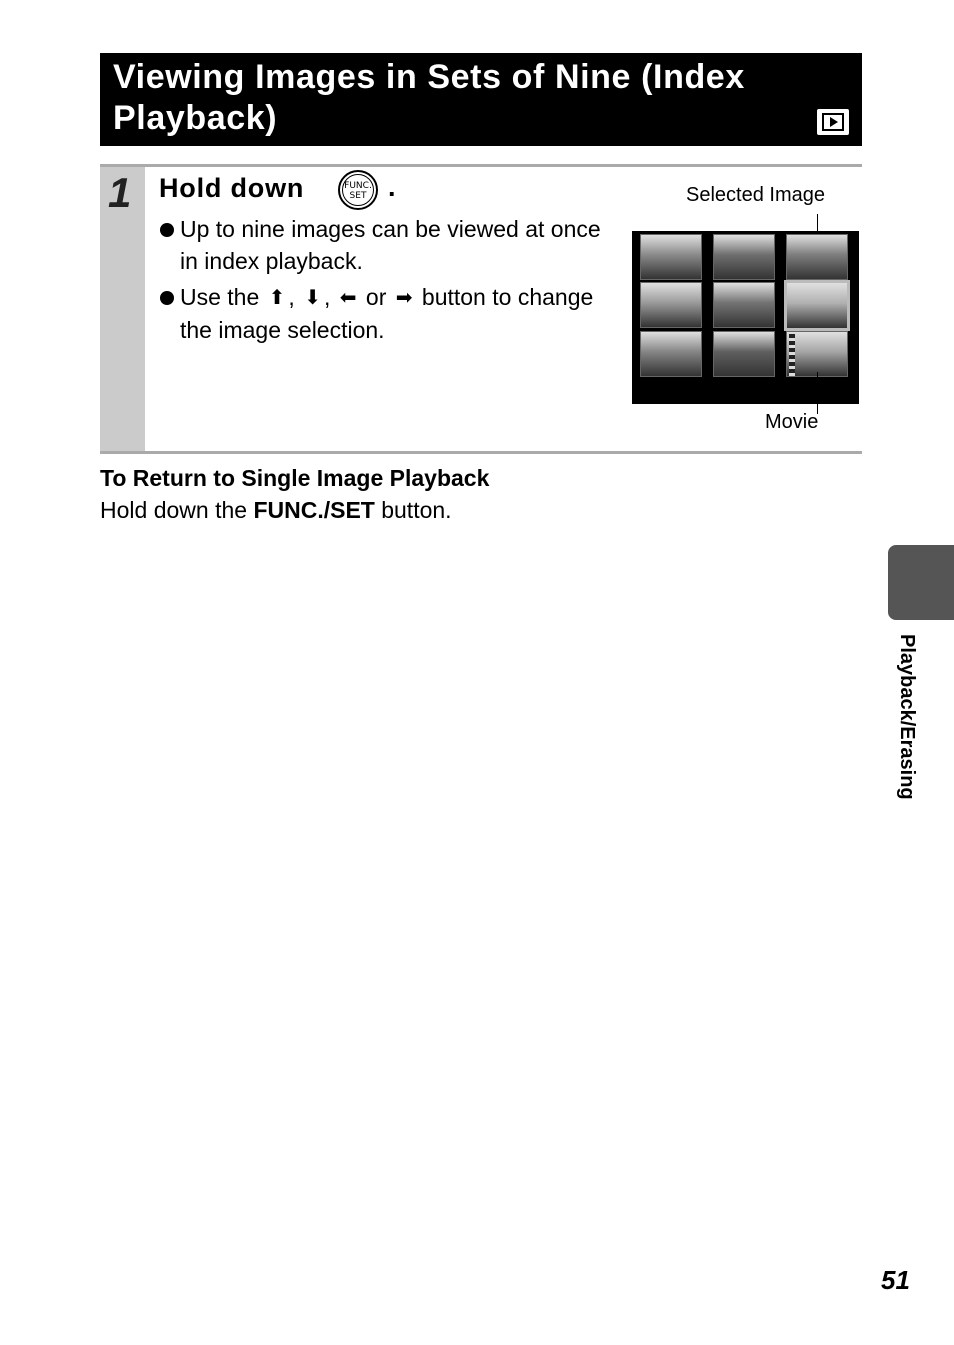 The width and height of the screenshot is (954, 1345). What do you see at coordinates (817, 354) in the screenshot?
I see `thumbnail-movie` at bounding box center [817, 354].